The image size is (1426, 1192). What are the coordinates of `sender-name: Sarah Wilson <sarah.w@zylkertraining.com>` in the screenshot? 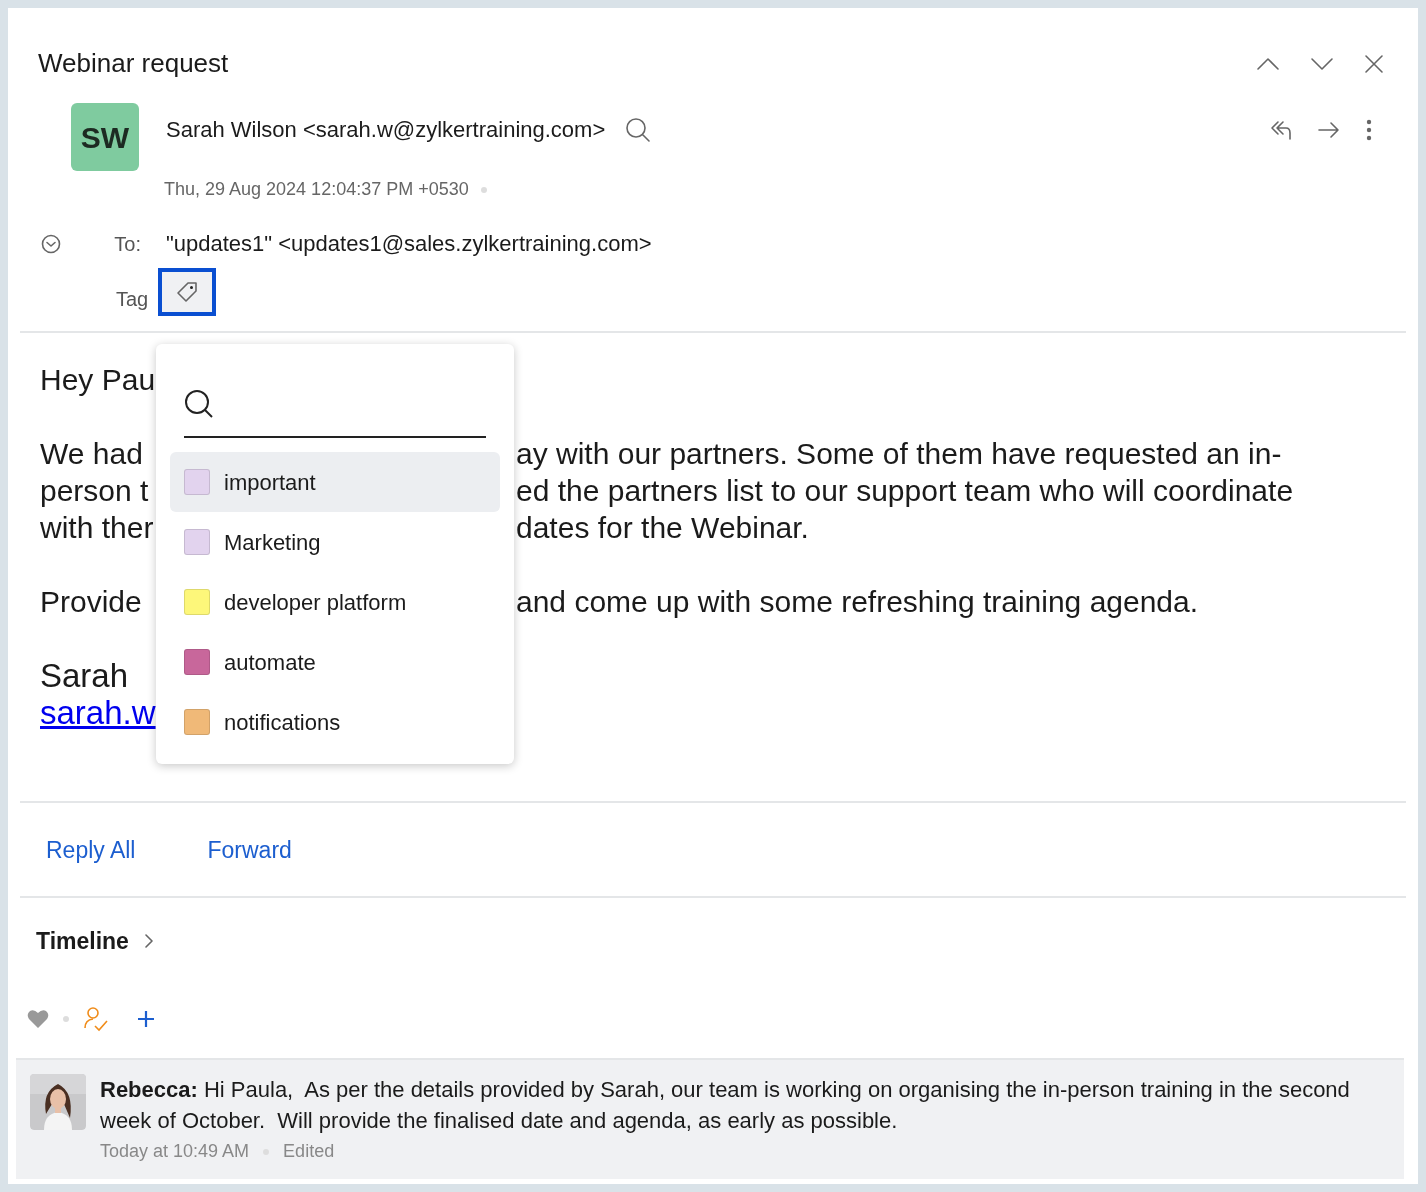 It's located at (386, 130).